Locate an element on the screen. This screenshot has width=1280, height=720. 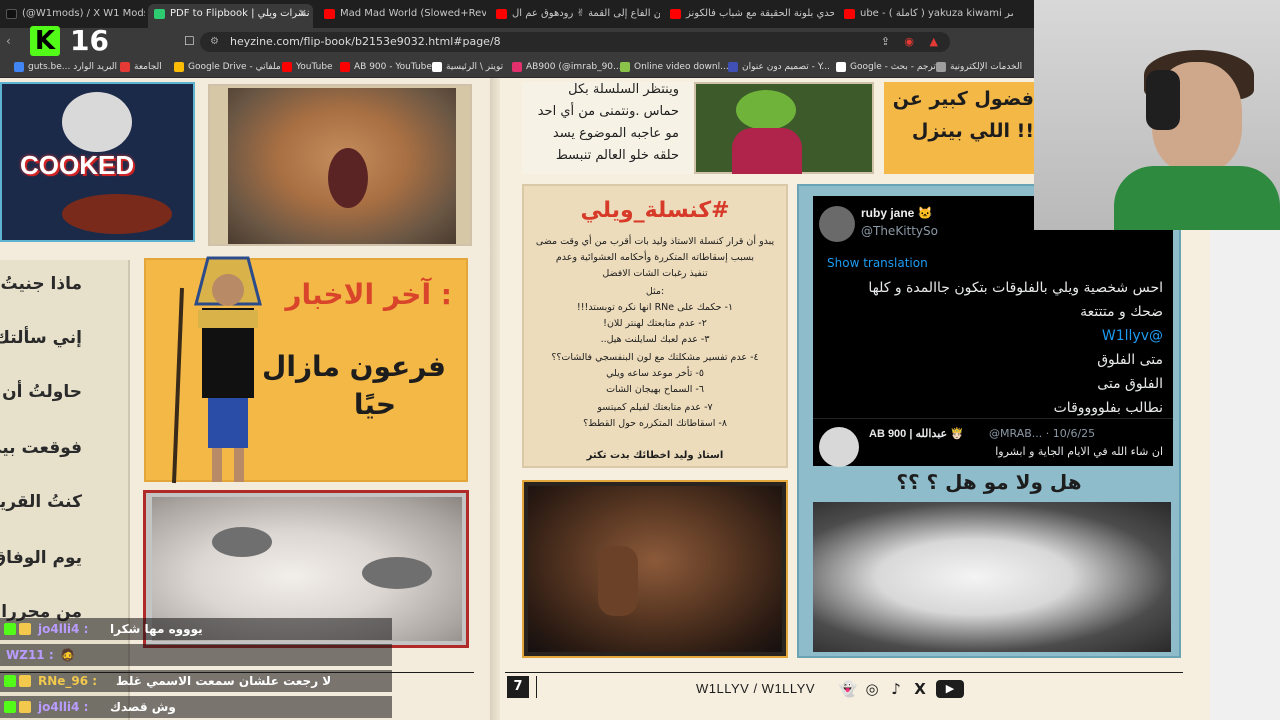
bookmark-item: الجامعة is located at coordinates (141, 67).